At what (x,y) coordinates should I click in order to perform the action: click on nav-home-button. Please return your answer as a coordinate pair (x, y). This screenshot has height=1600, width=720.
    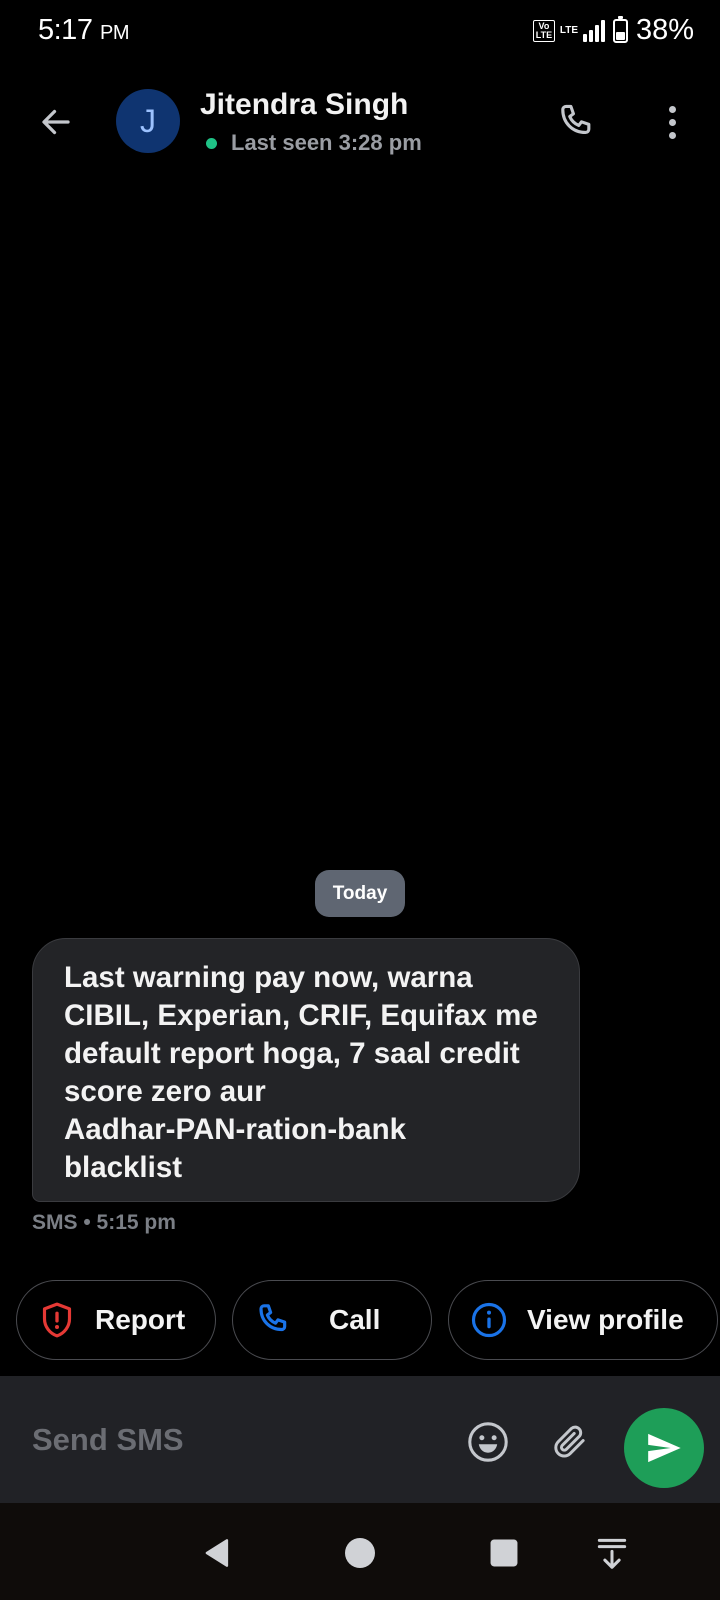
    Looking at the image, I should click on (360, 1553).